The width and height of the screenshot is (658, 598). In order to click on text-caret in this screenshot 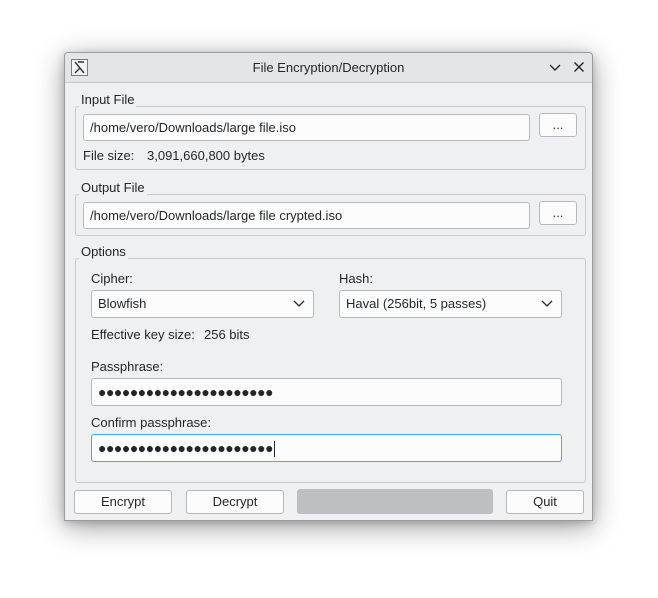, I will do `click(275, 449)`.